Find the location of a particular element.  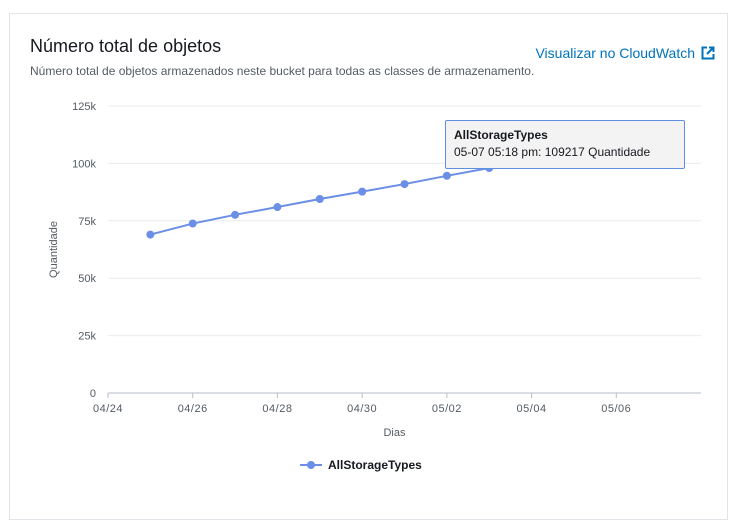

tooltip-series-name: AllStorageTypes is located at coordinates (501, 135).